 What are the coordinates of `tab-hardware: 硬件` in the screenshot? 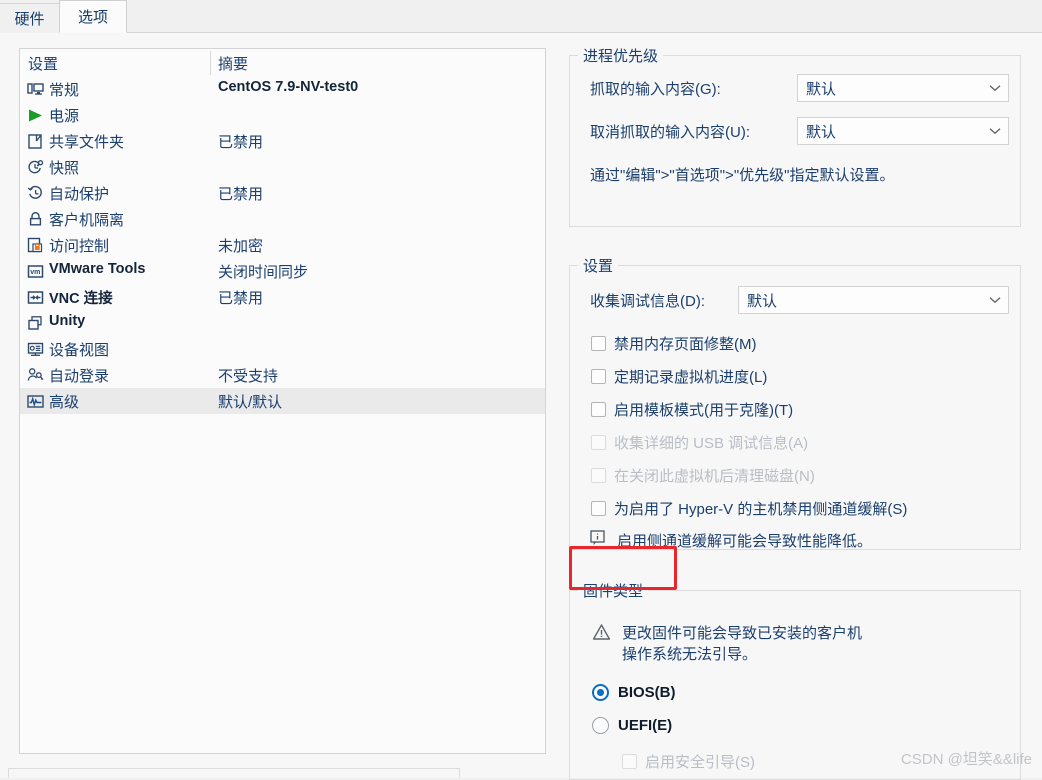 It's located at (30, 18).